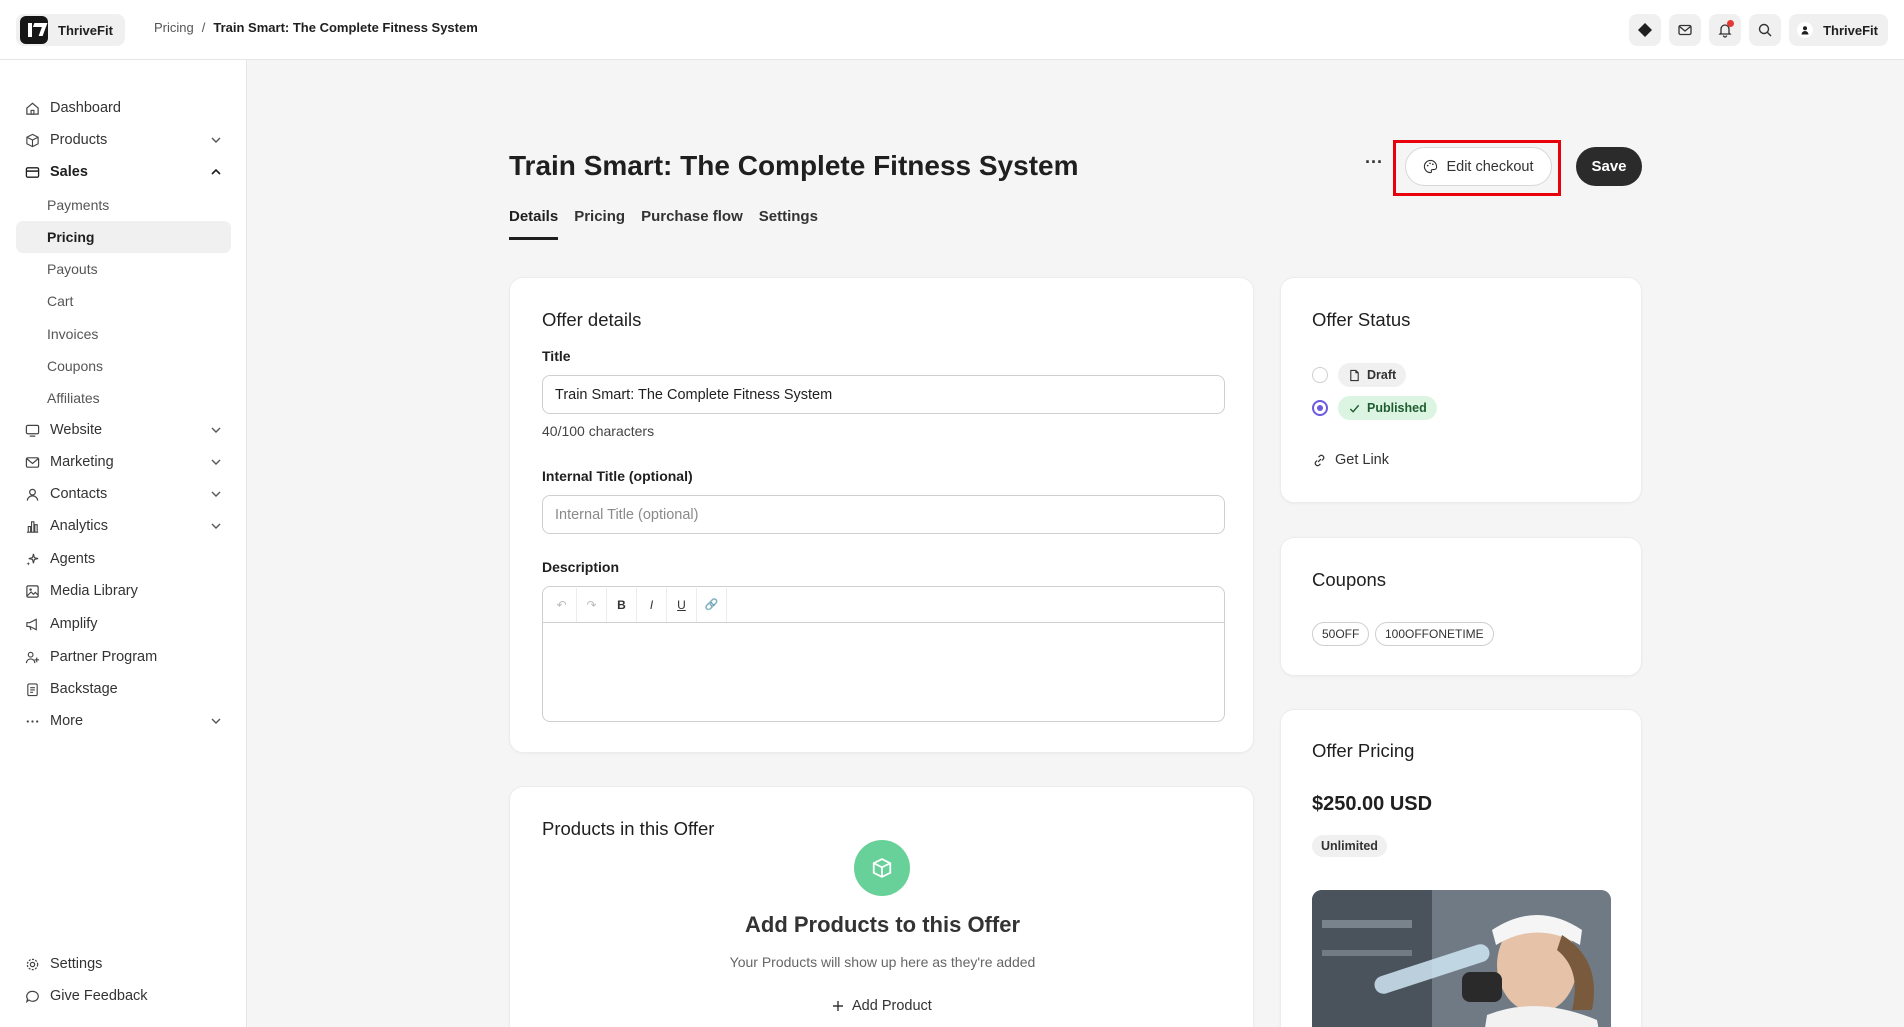  Describe the element at coordinates (1320, 375) in the screenshot. I see `draft-radio` at that location.